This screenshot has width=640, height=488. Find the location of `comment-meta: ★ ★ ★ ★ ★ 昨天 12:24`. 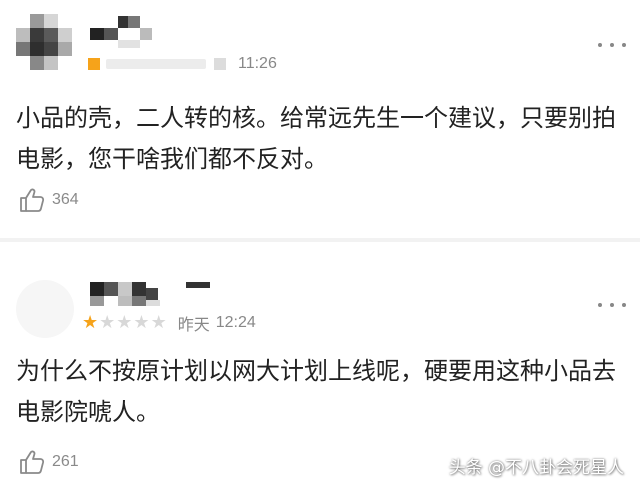

comment-meta: ★ ★ ★ ★ ★ 昨天 12:24 is located at coordinates (169, 323).